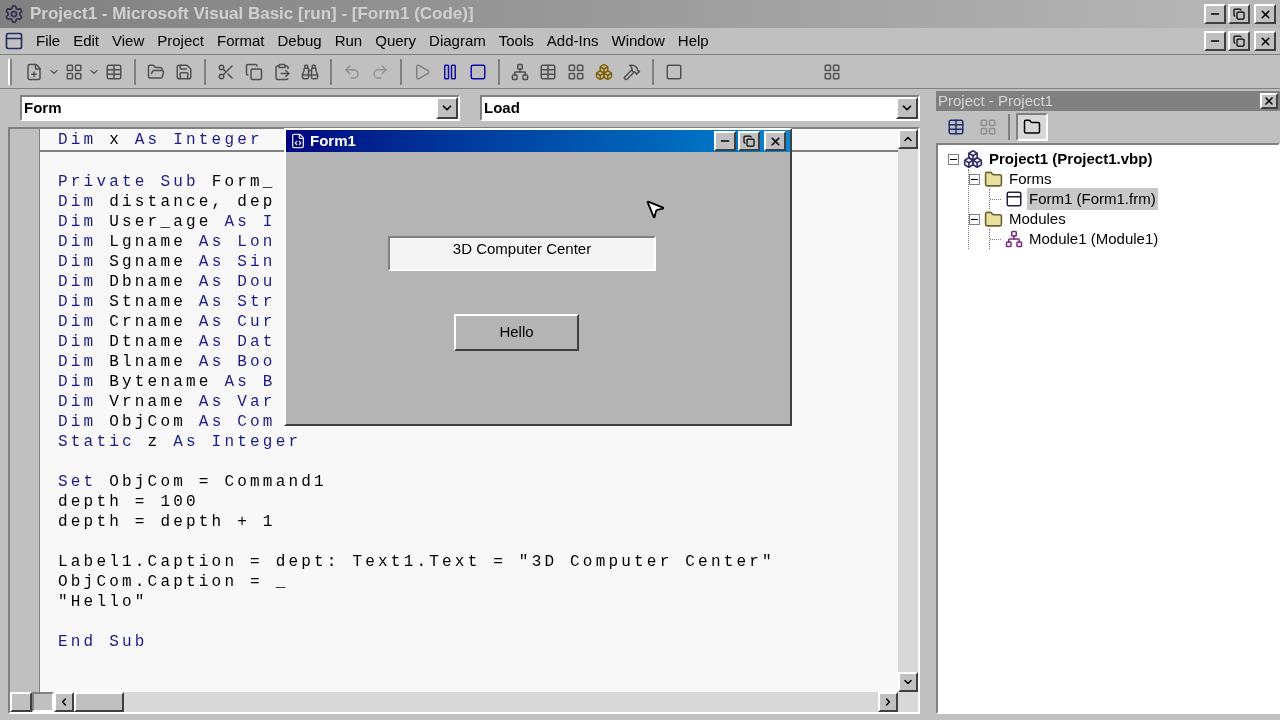  Describe the element at coordinates (996, 100) in the screenshot. I see `panel-title: Project - Project1` at that location.